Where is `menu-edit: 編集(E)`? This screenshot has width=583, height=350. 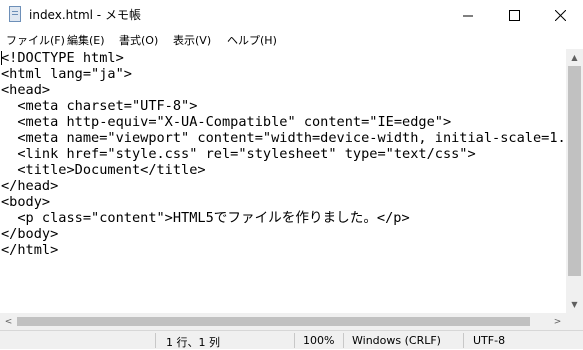
menu-edit: 編集(E) is located at coordinates (86, 40).